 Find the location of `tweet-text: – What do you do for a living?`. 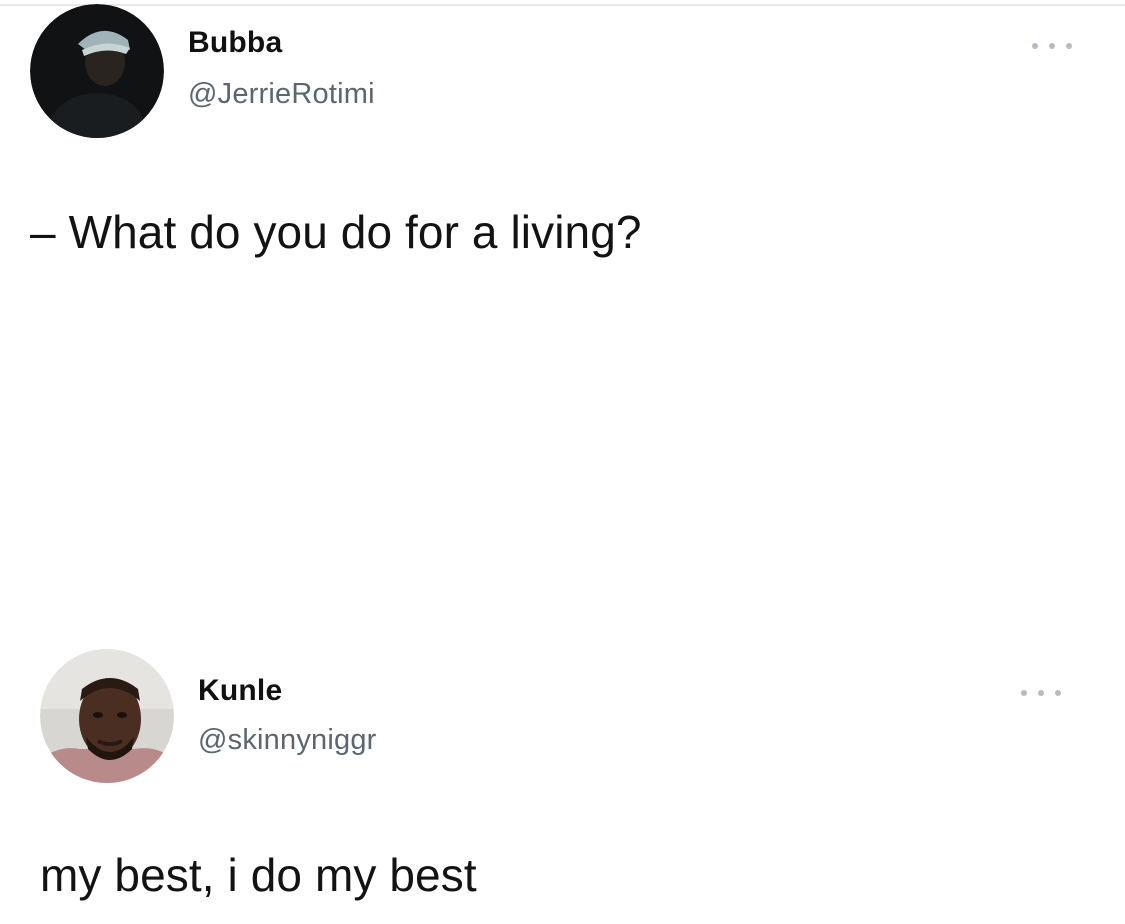

tweet-text: – What do you do for a living? is located at coordinates (336, 232).